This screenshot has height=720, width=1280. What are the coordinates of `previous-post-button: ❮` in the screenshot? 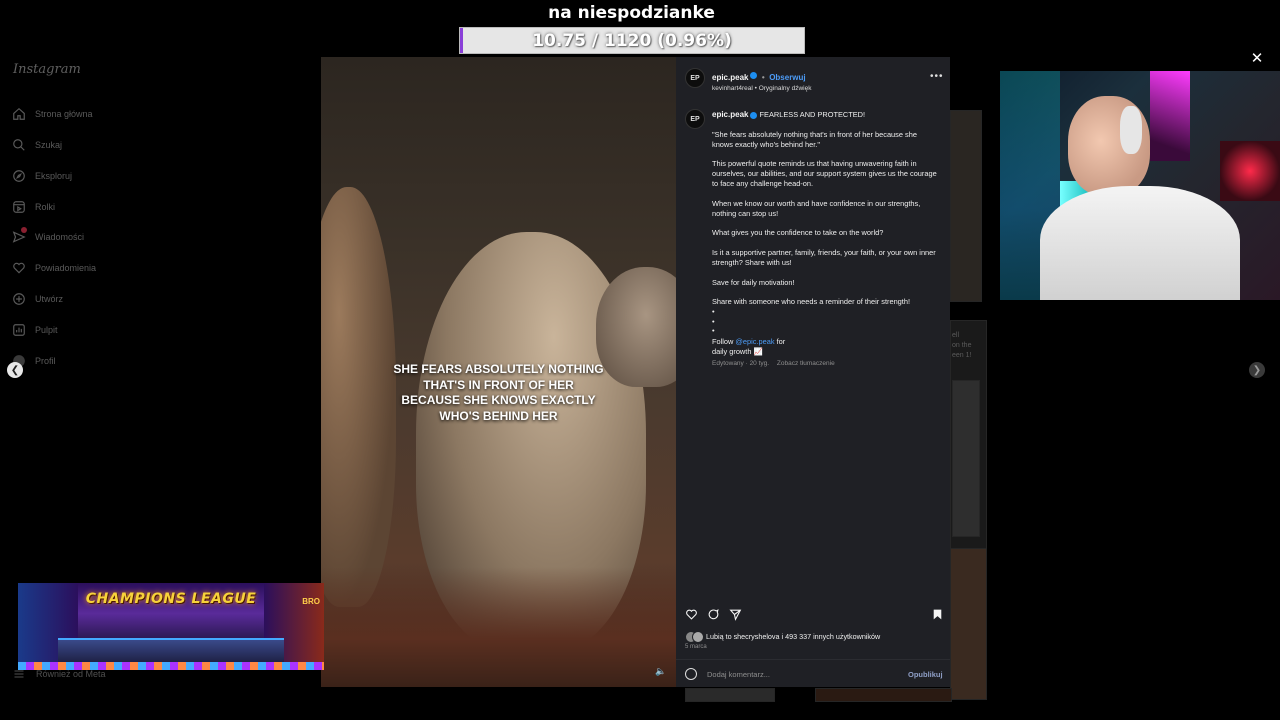 It's located at (15, 370).